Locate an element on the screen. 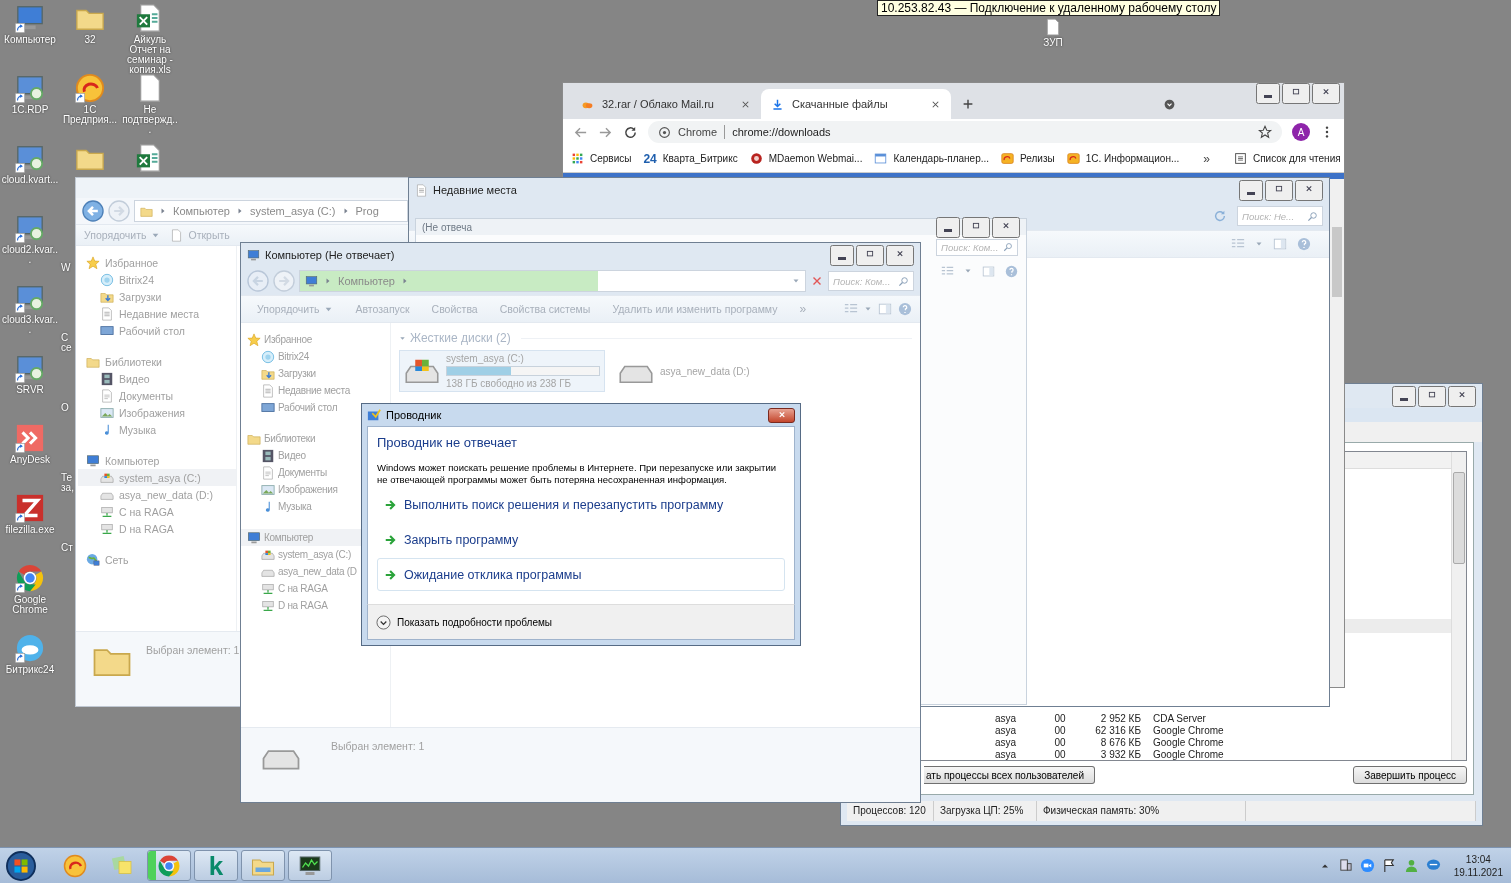 The width and height of the screenshot is (1511, 883). desktop-icon-label: AnyDesk is located at coordinates (30, 460).